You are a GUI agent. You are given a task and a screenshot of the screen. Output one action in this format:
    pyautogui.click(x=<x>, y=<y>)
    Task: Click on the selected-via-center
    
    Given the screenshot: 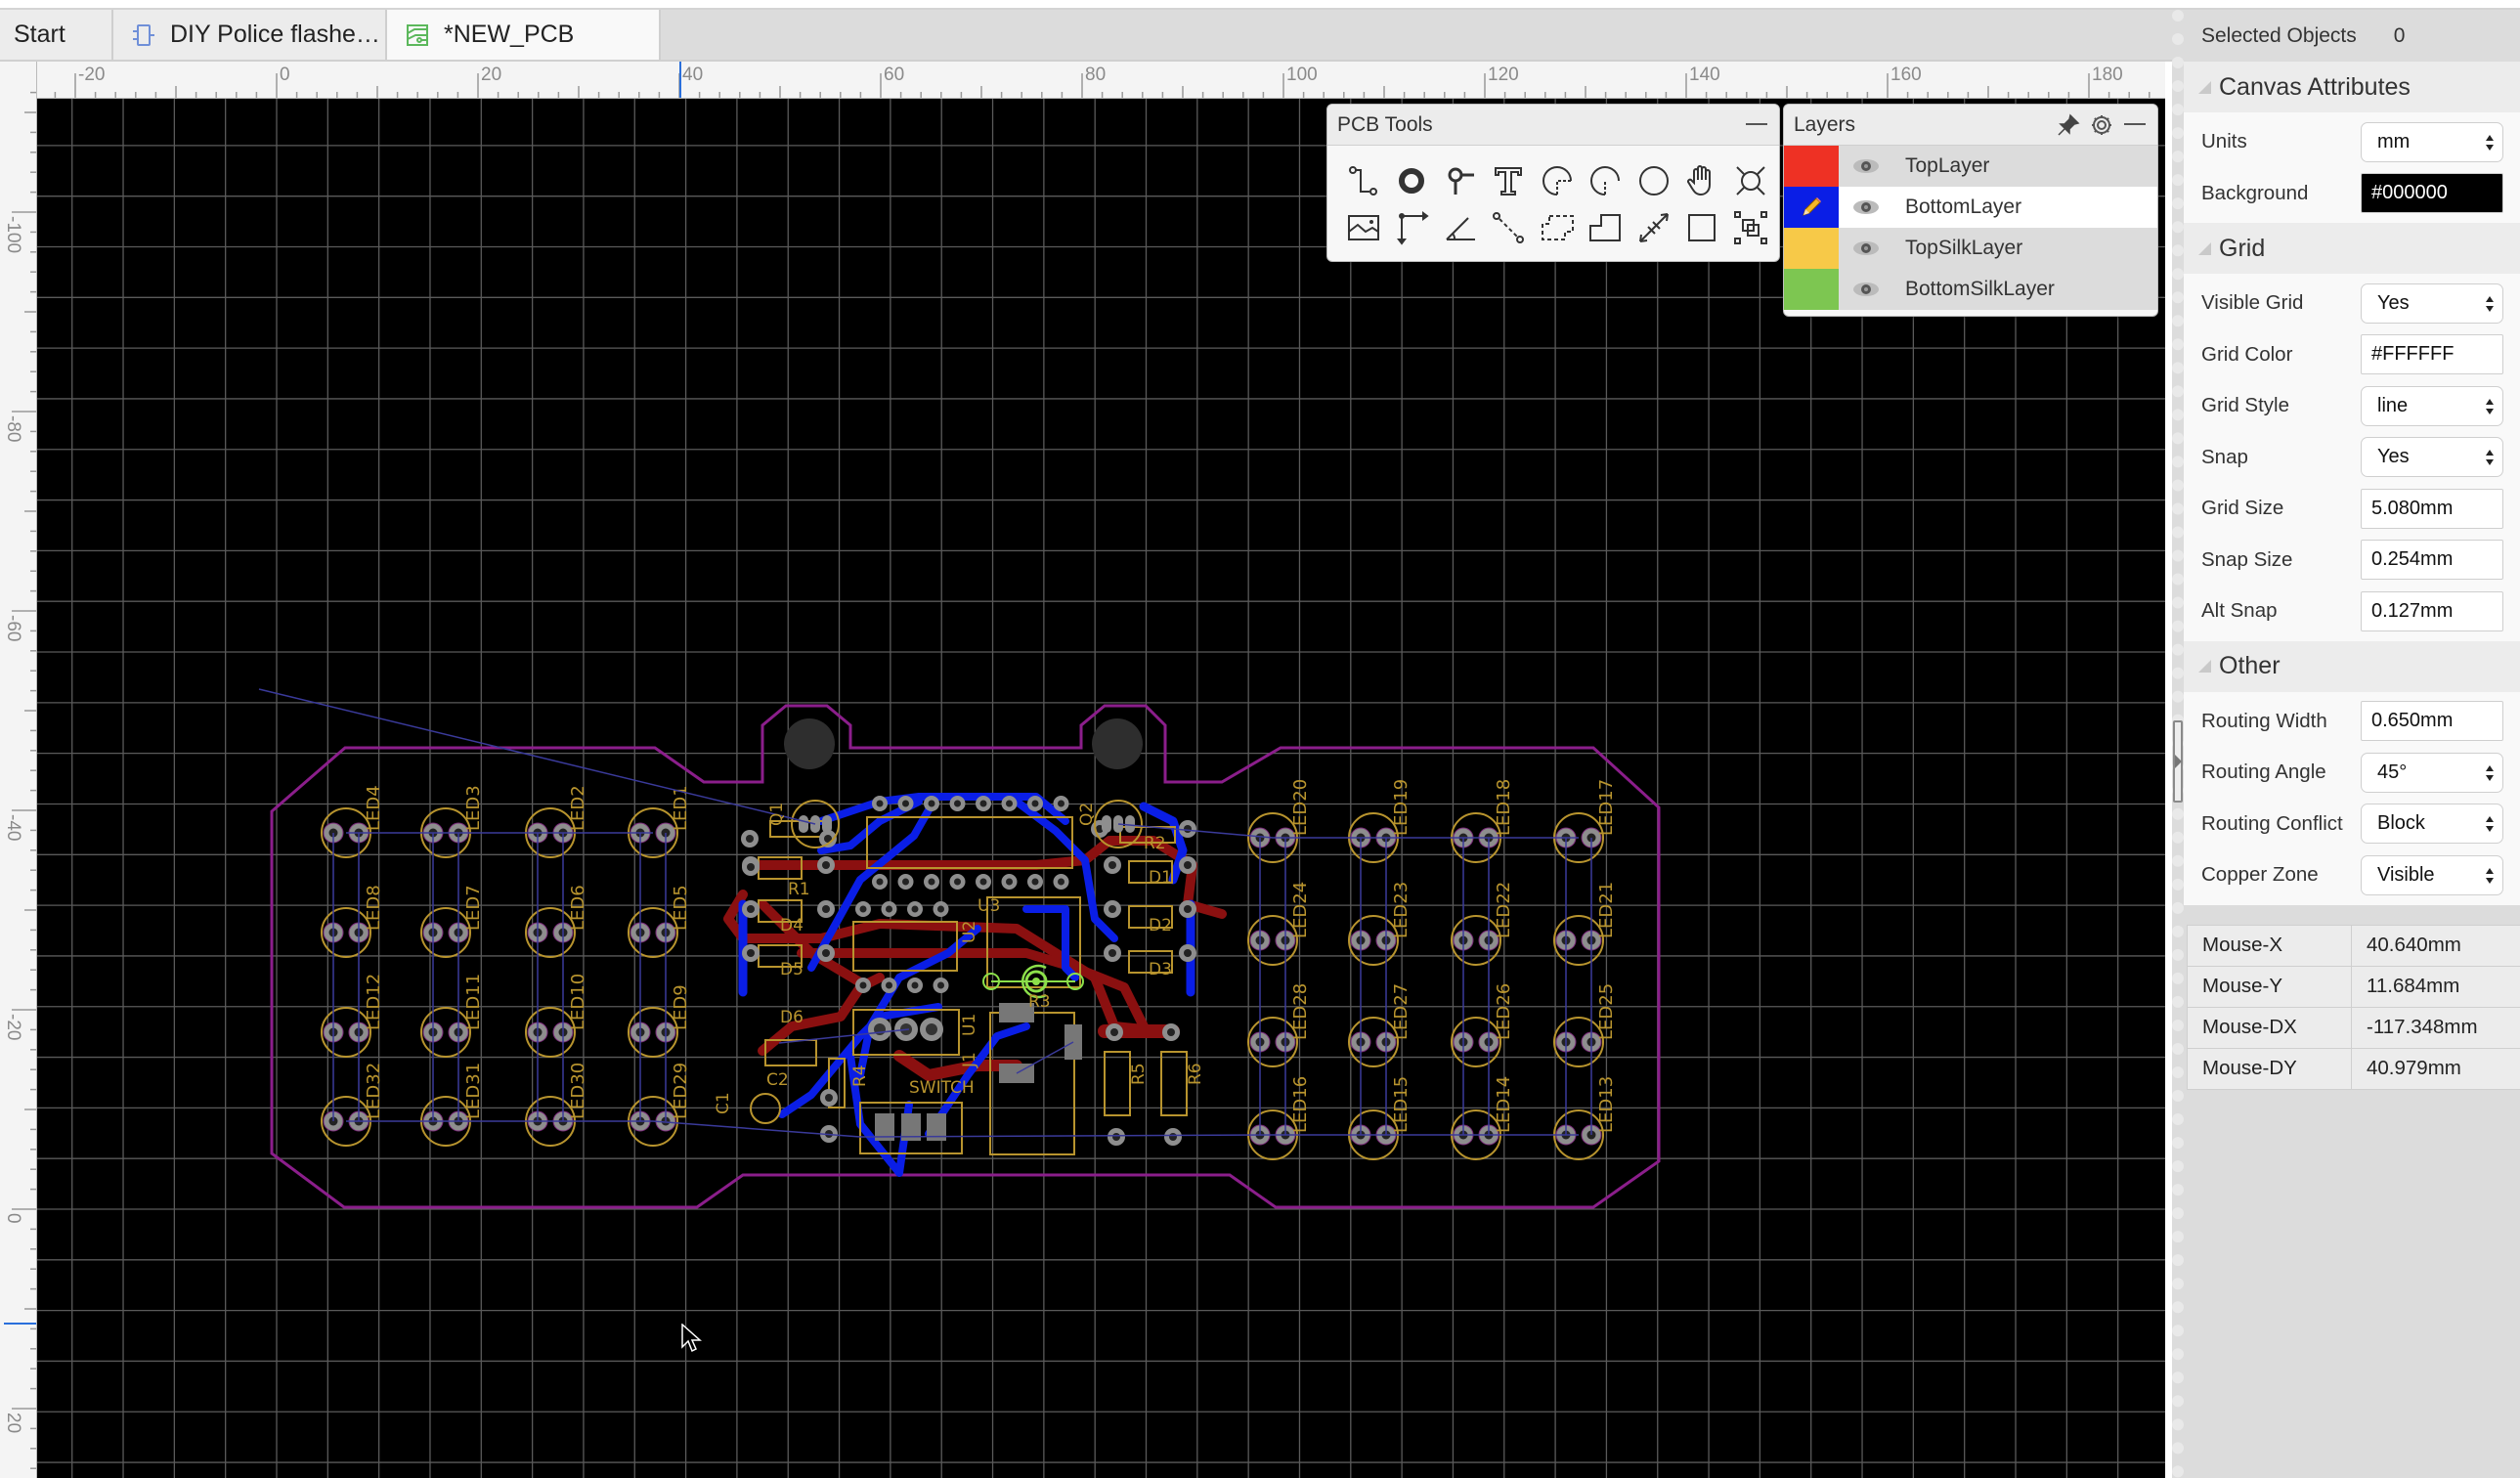 What is the action you would take?
    pyautogui.click(x=1036, y=982)
    